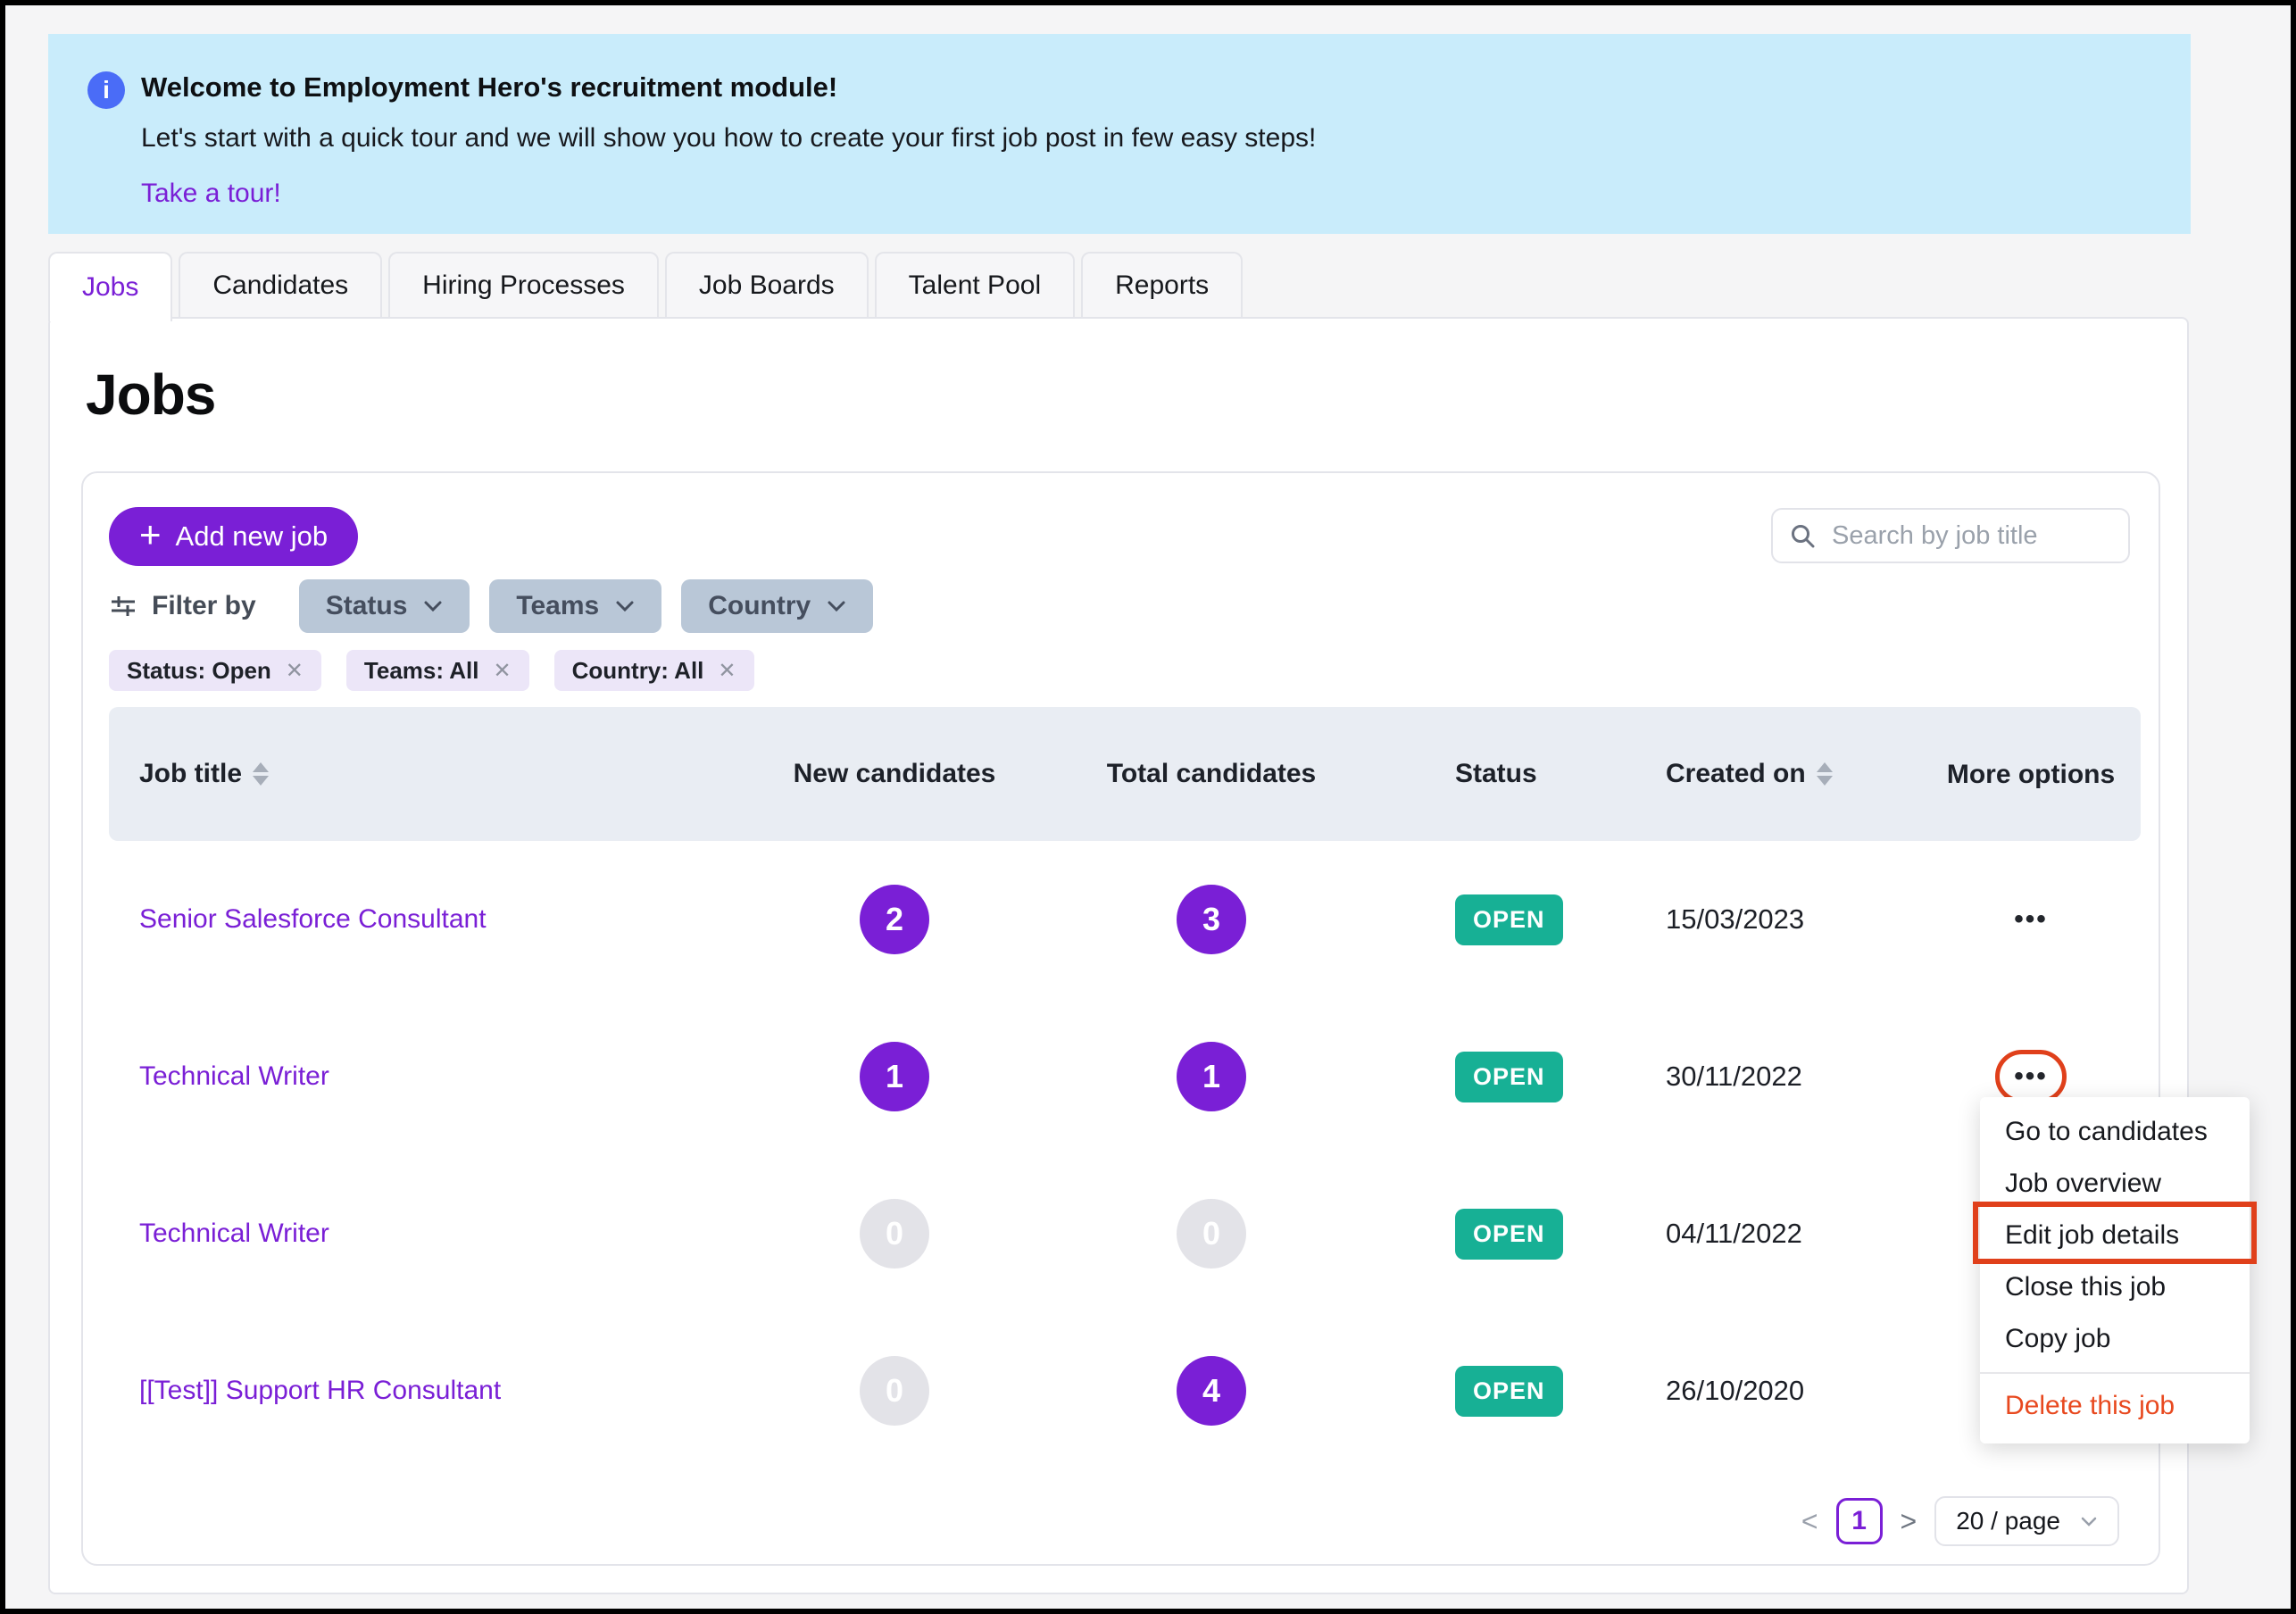 The width and height of the screenshot is (2296, 1614). What do you see at coordinates (261, 774) in the screenshot?
I see `sort-job-title-icon` at bounding box center [261, 774].